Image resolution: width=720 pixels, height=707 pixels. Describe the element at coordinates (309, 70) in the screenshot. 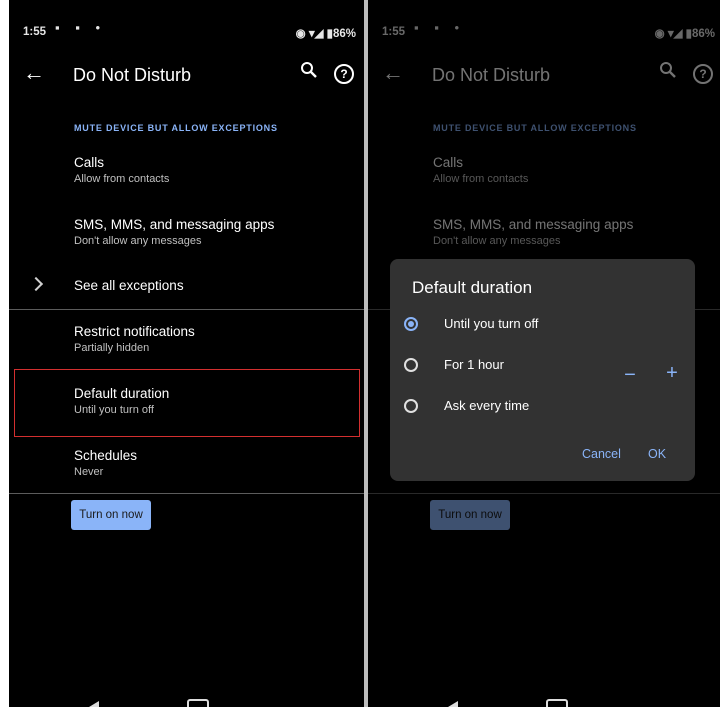

I see `search-icon` at that location.